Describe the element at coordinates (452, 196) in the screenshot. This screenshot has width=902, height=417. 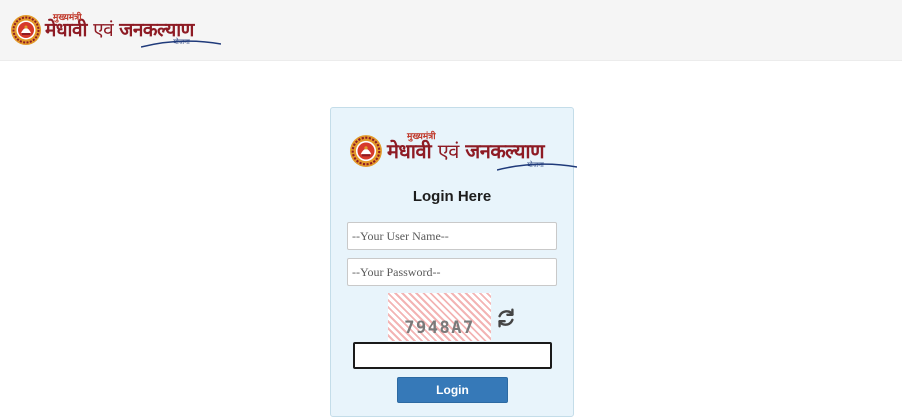
I see `login-title: Login Here` at that location.